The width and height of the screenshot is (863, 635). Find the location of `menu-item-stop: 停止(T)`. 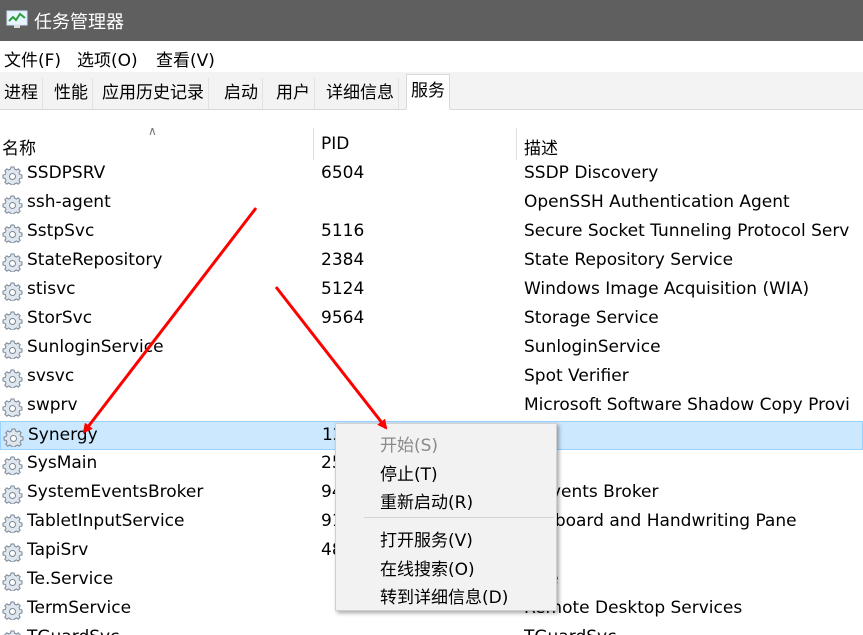

menu-item-stop: 停止(T) is located at coordinates (409, 472).